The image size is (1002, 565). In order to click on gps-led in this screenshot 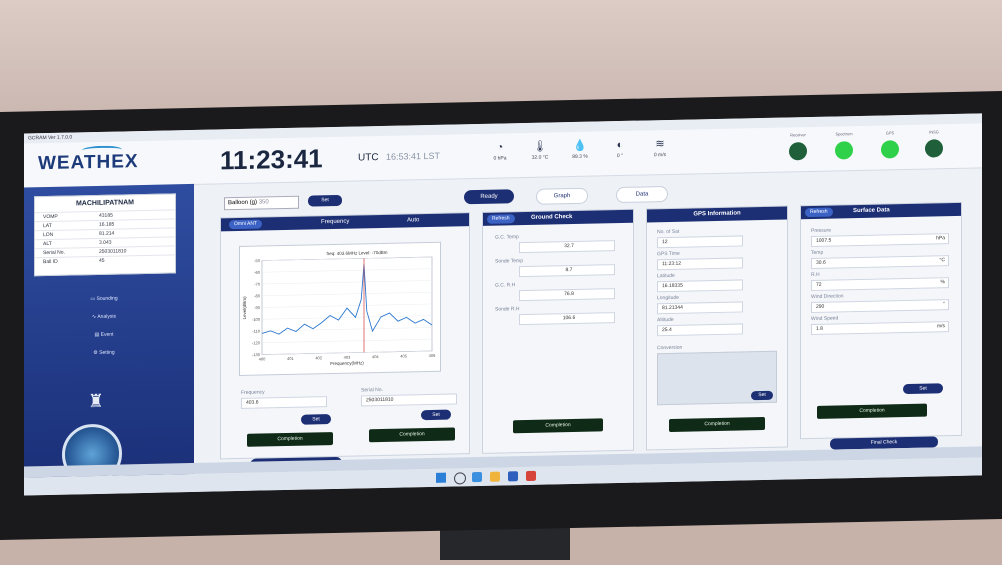, I will do `click(890, 149)`.